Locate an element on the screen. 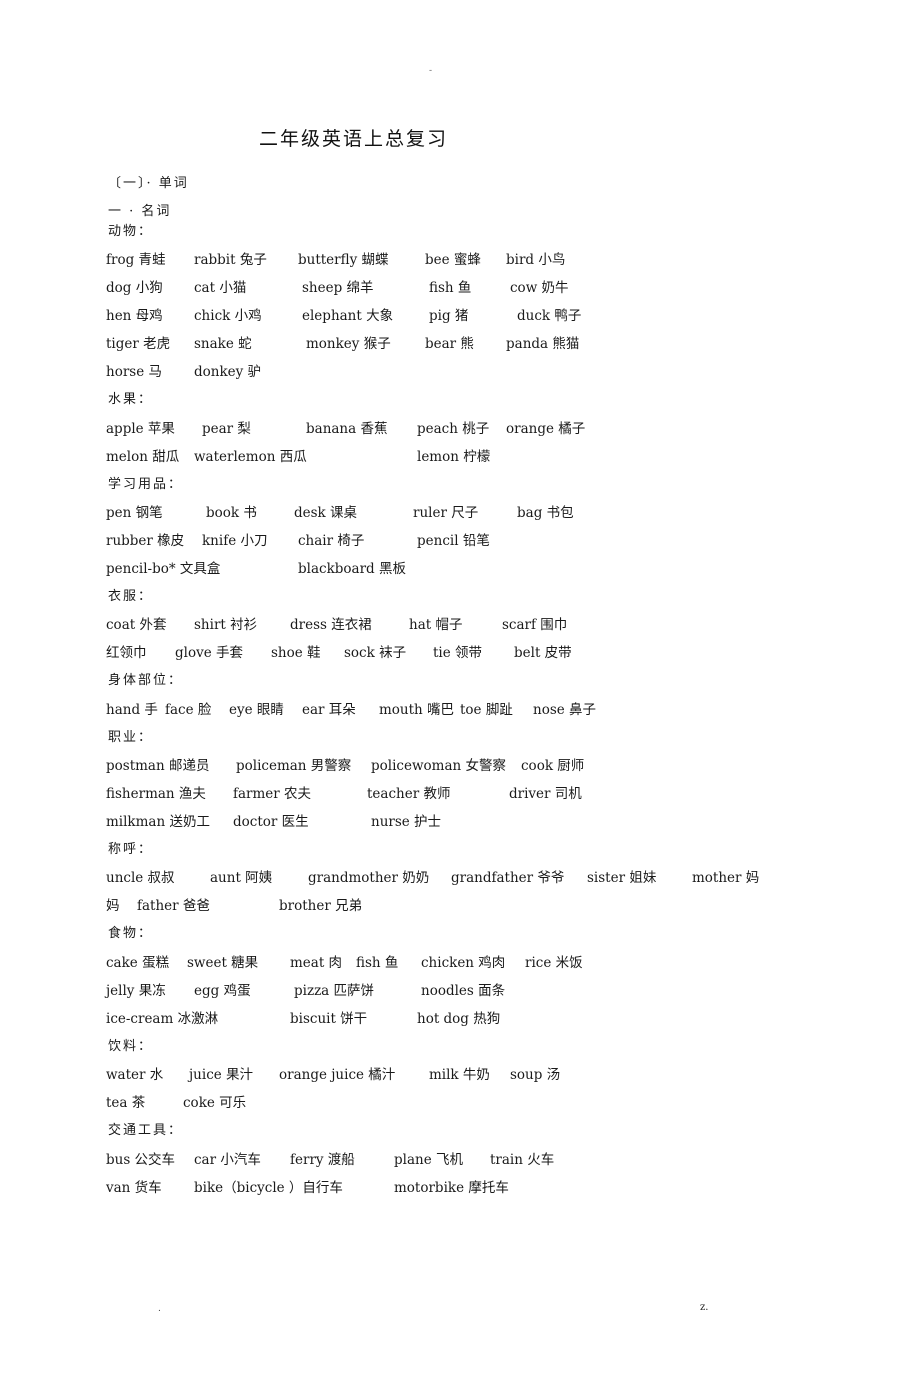  vocab-item: scarf 围巾 is located at coordinates (535, 625).